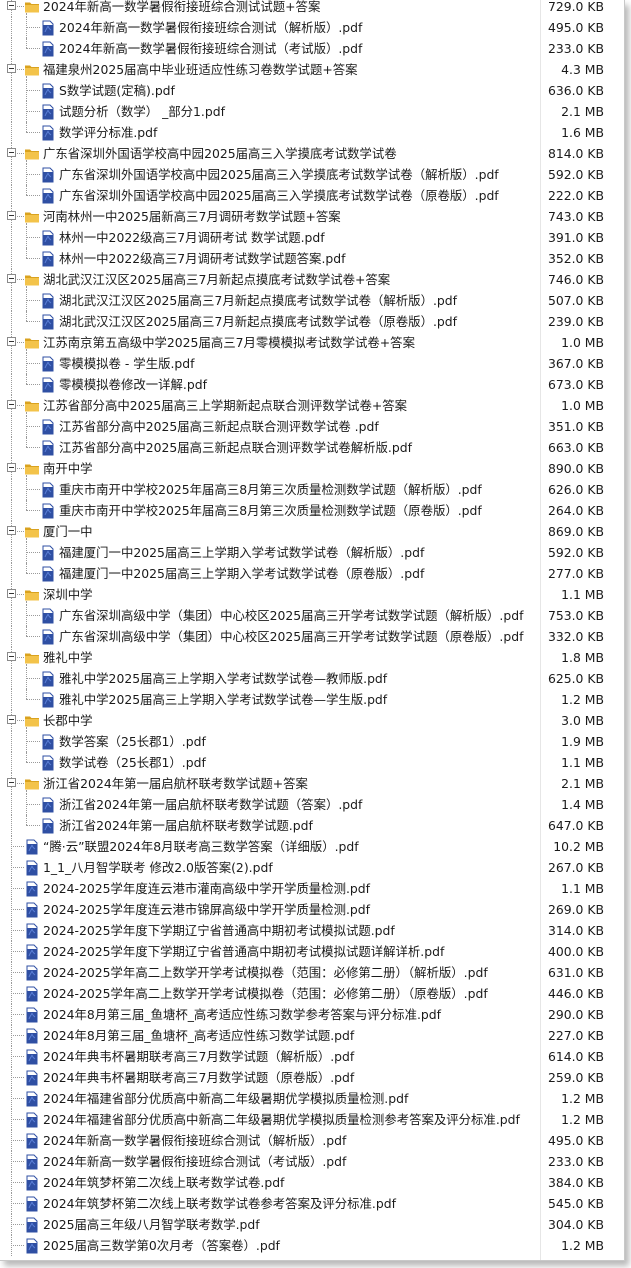  Describe the element at coordinates (312, 132) in the screenshot. I see `file-row: 数学评分标准.pdf 1.6 MB` at that location.